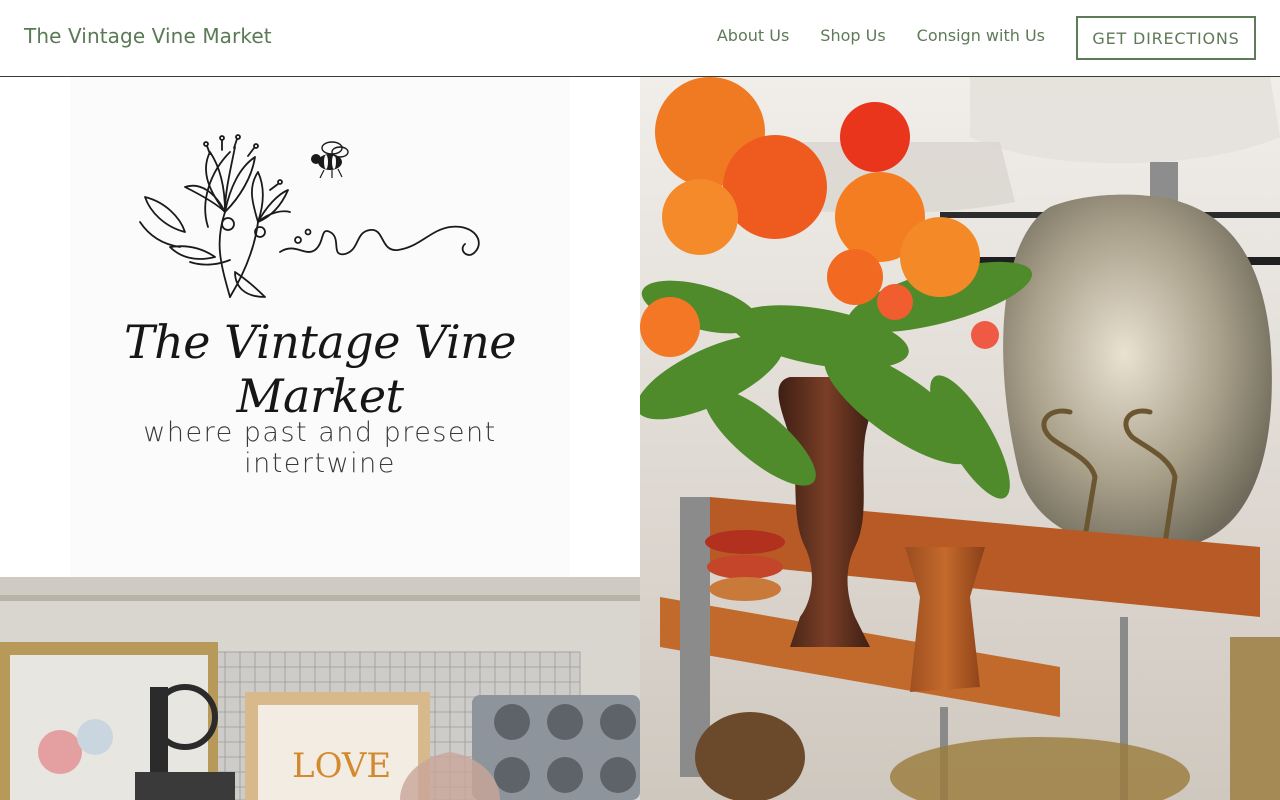 This screenshot has height=800, width=1280. What do you see at coordinates (320, 369) in the screenshot?
I see `logo-wordmark: The Vintage Vine Market` at bounding box center [320, 369].